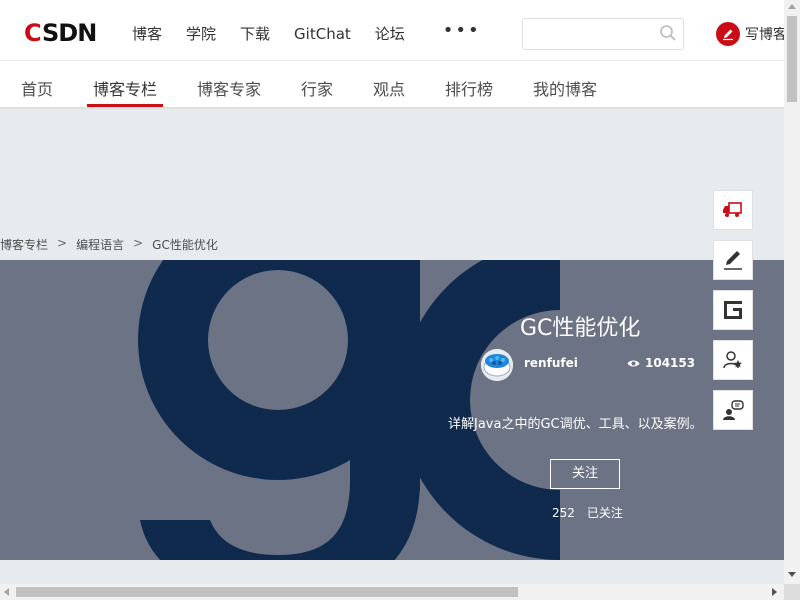  I want to click on nav-gitchat: GitChat, so click(322, 34).